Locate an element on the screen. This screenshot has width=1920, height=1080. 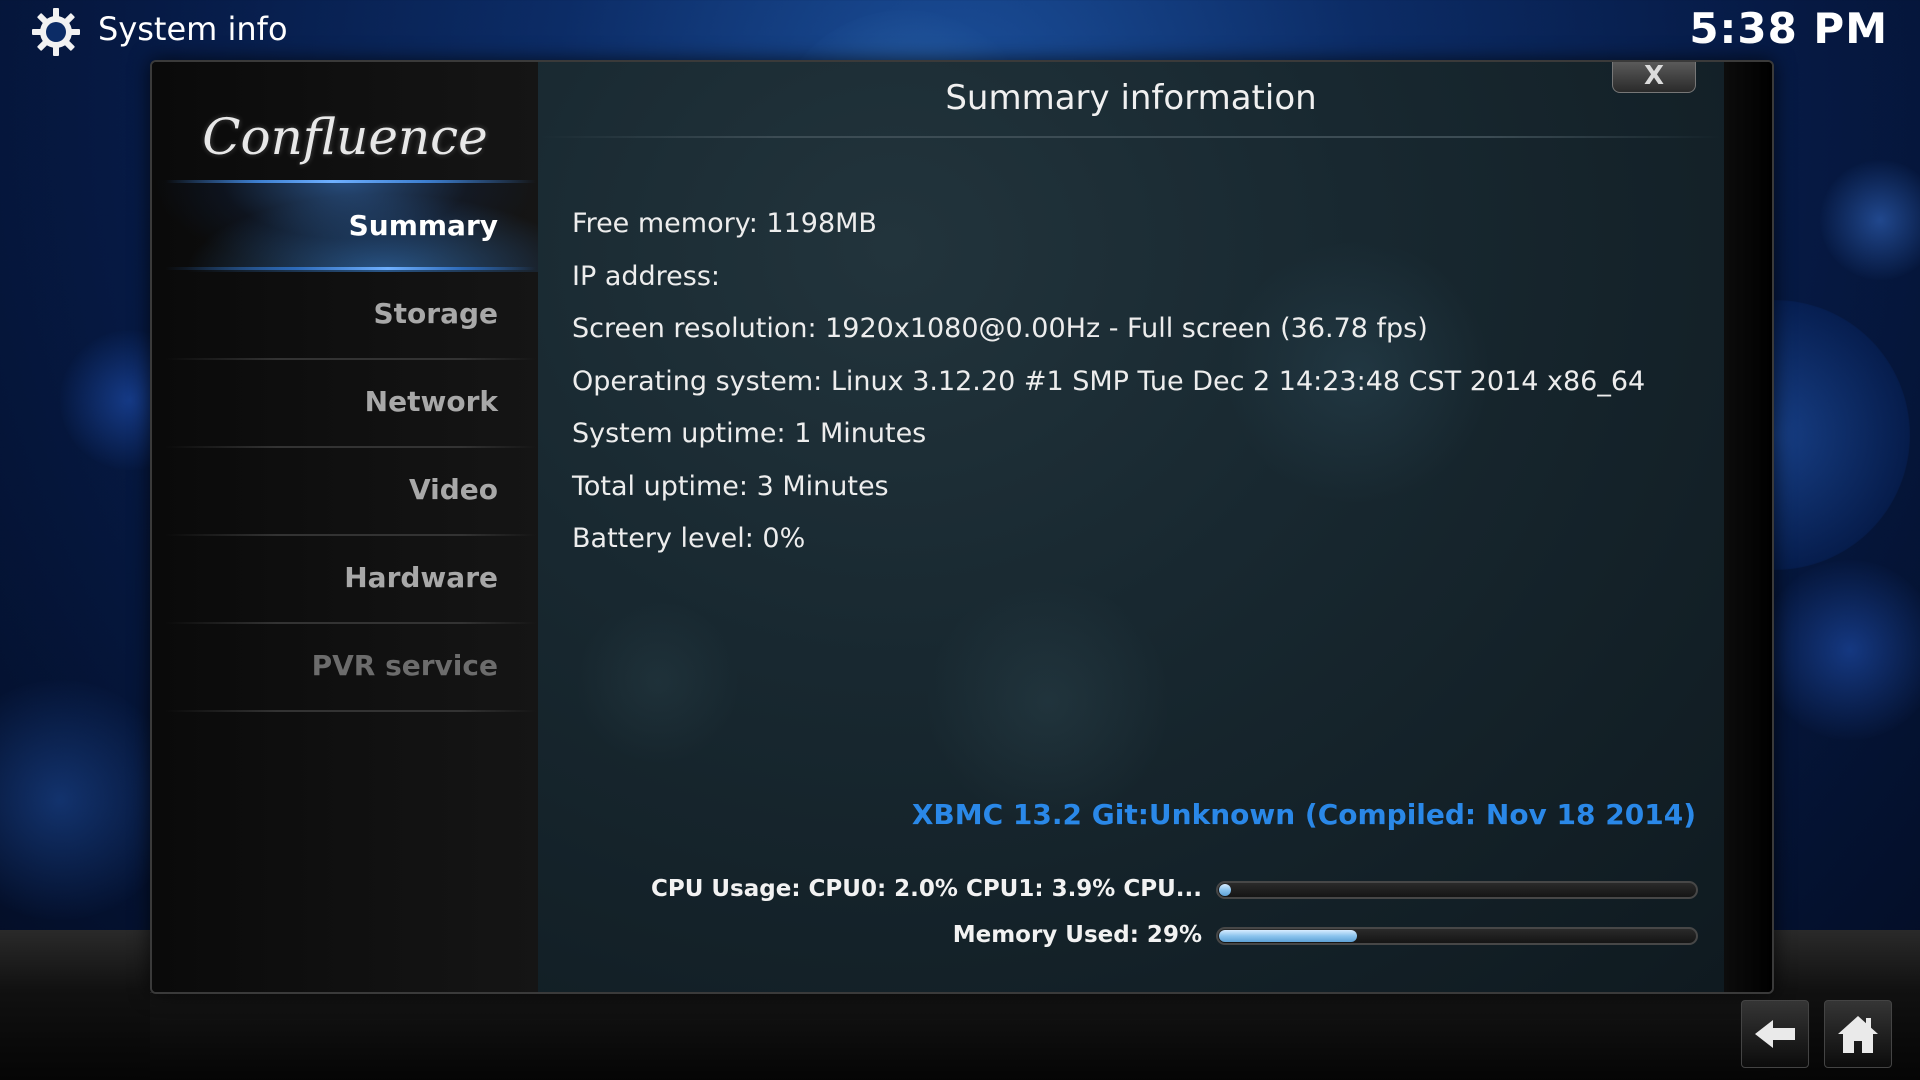
sidebar-item-video: Video is located at coordinates (335, 490).